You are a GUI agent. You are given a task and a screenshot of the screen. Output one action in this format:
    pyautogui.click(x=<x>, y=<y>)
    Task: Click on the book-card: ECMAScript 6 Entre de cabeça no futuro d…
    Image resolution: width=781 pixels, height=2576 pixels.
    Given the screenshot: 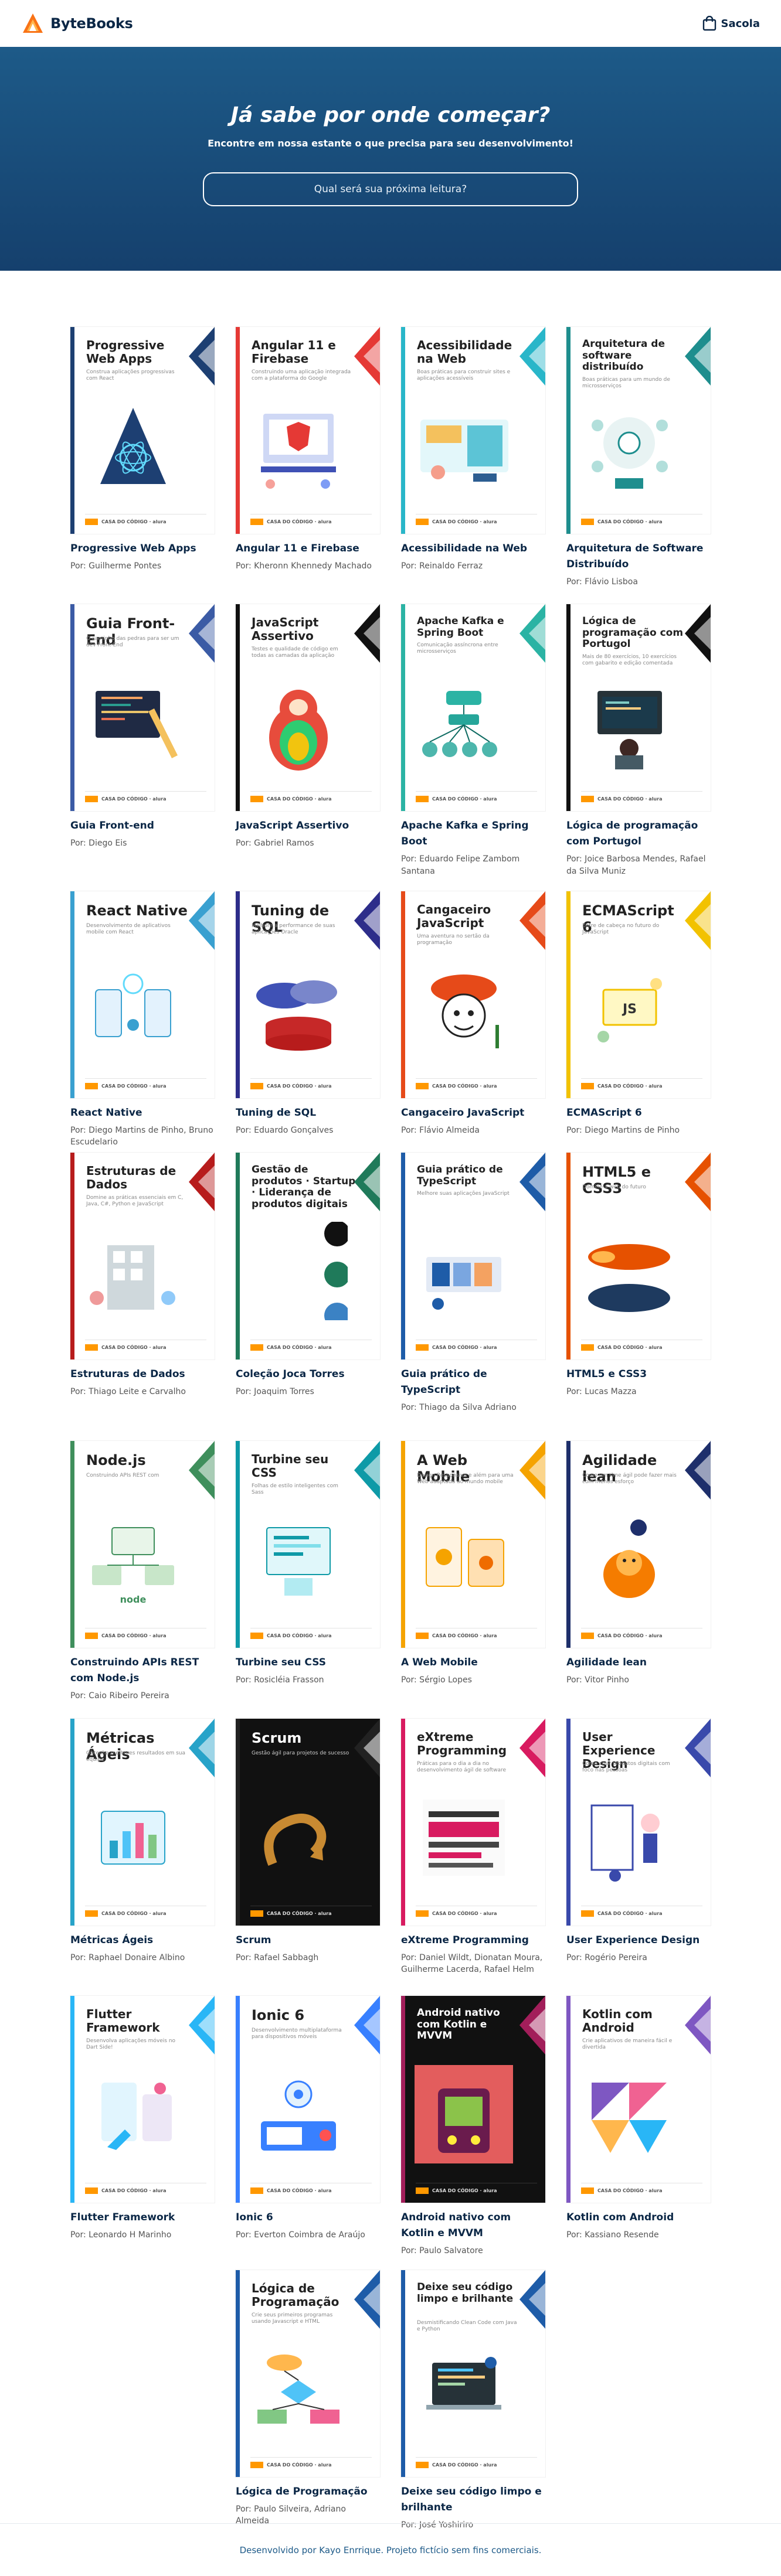 What is the action you would take?
    pyautogui.click(x=638, y=1022)
    